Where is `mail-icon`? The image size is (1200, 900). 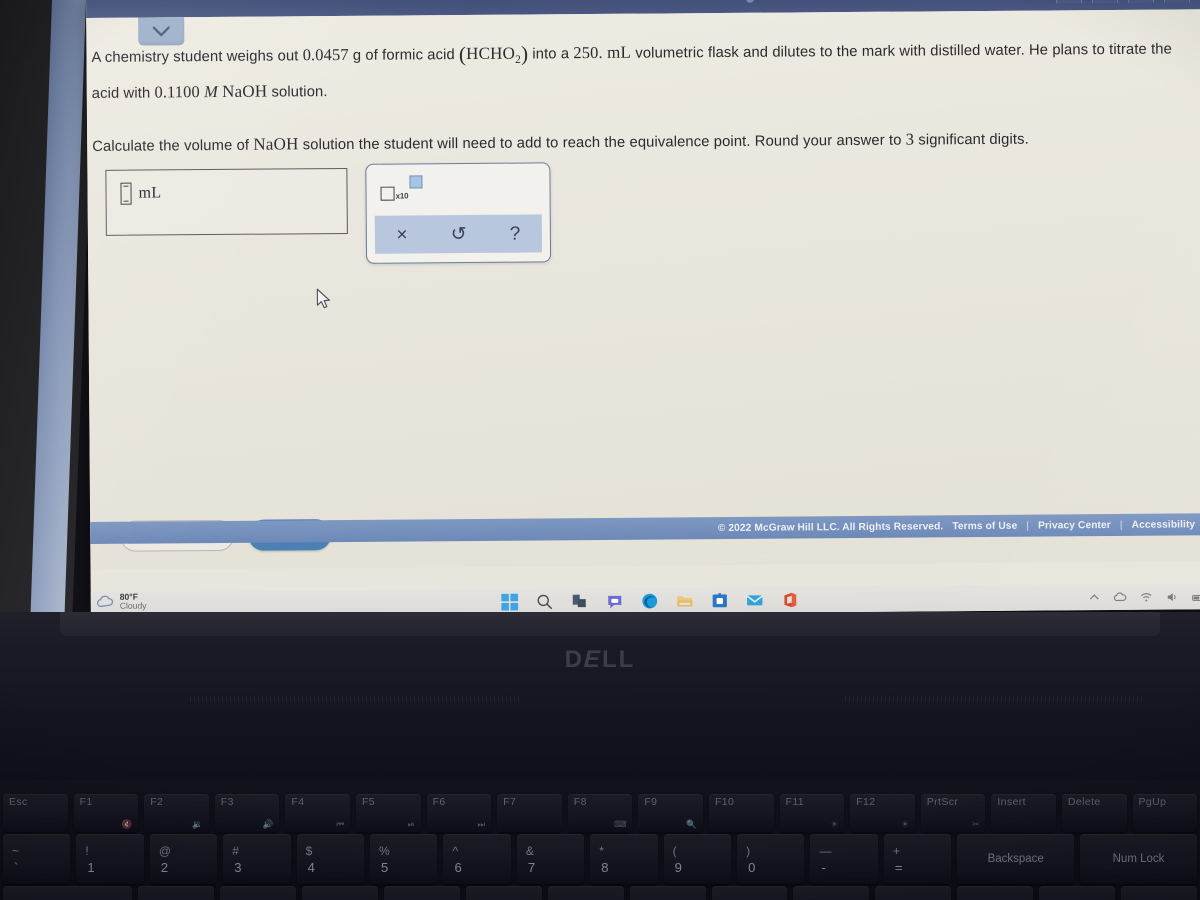 mail-icon is located at coordinates (754, 599).